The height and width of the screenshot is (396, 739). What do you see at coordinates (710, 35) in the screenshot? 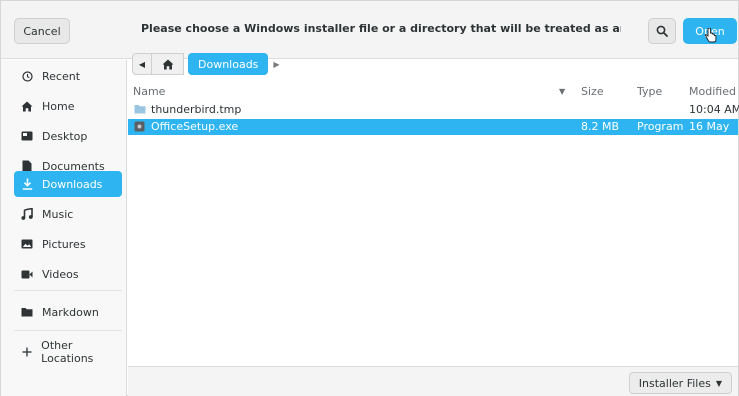
I see `hand-pointer-icon` at bounding box center [710, 35].